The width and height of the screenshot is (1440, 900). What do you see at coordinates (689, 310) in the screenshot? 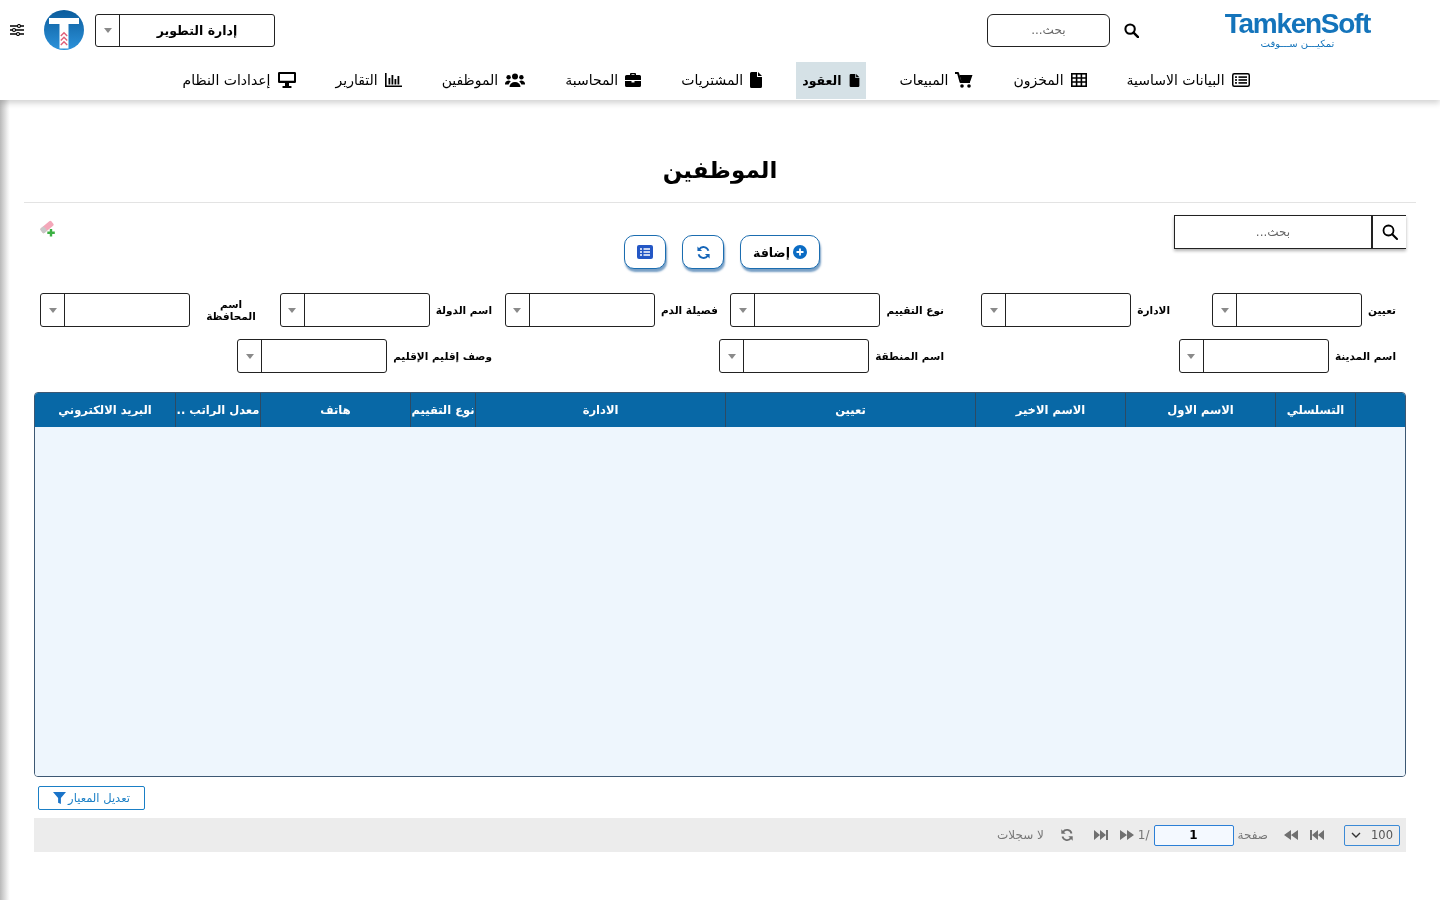
I see `filter-label: فصيلة الدم` at bounding box center [689, 310].